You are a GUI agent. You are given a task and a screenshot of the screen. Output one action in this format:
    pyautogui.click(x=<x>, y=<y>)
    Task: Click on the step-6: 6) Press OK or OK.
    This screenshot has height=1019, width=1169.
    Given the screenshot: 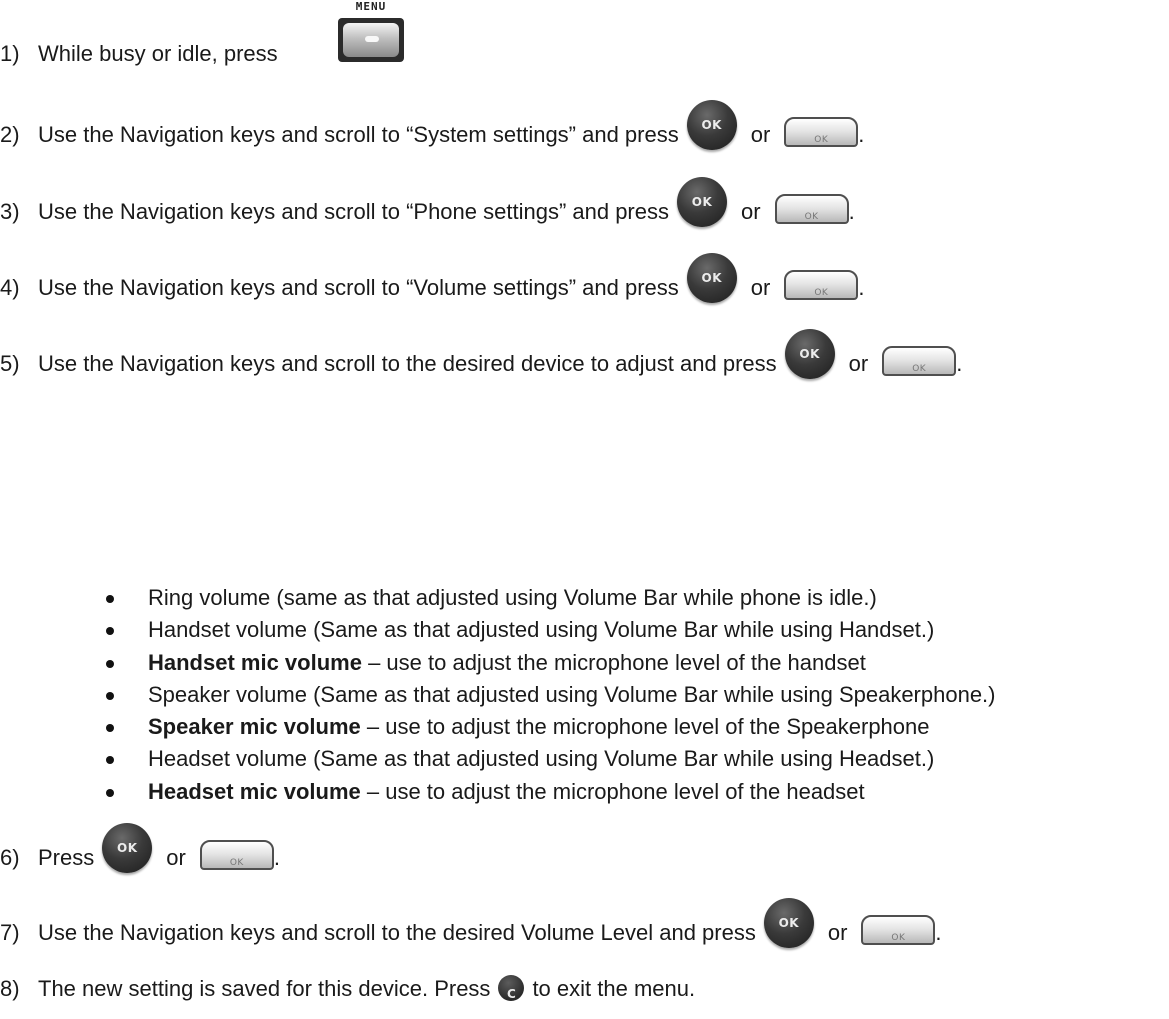 What is the action you would take?
    pyautogui.click(x=140, y=848)
    